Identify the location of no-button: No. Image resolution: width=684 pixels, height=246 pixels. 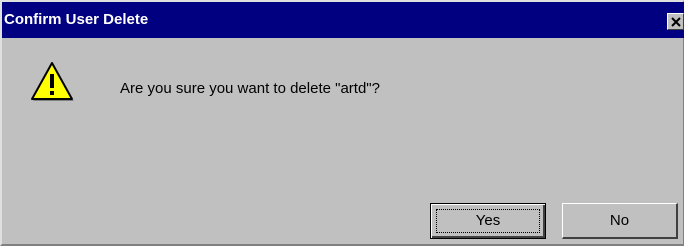
(620, 221).